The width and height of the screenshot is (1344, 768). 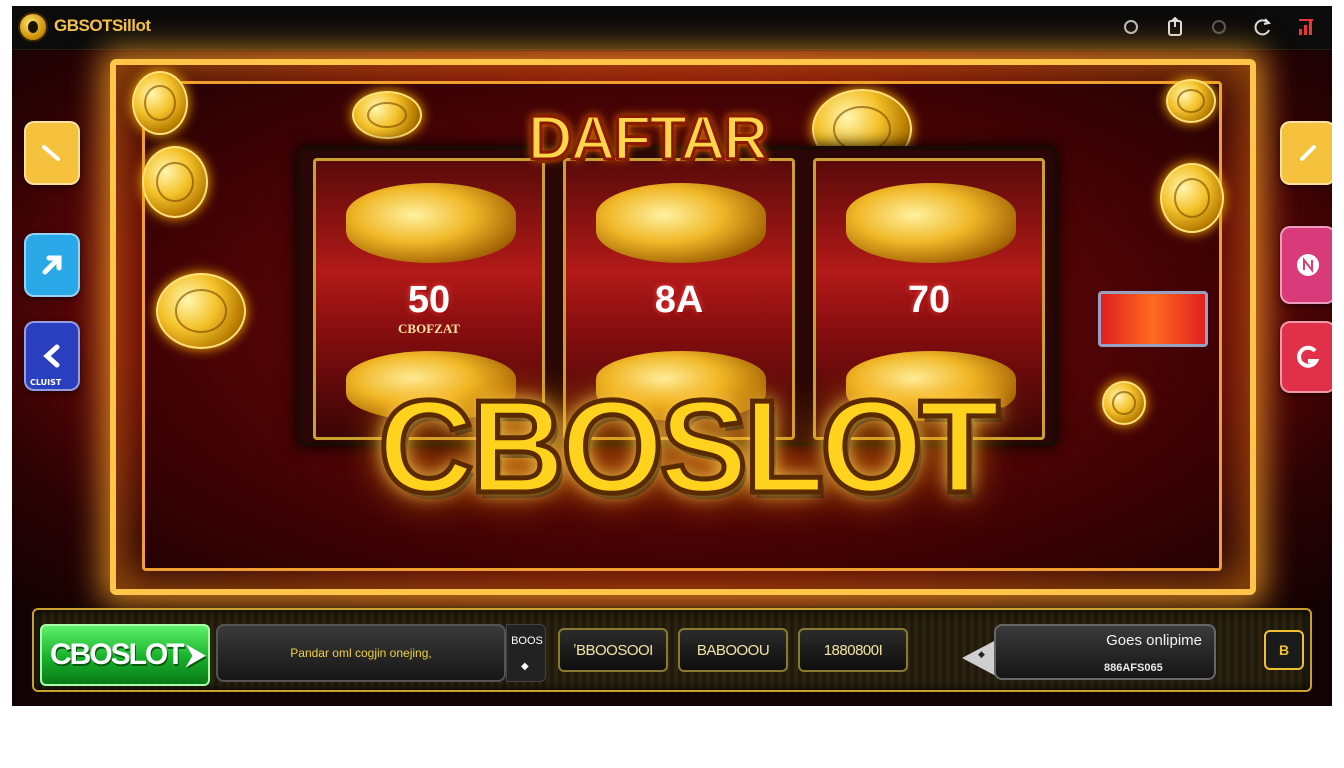 What do you see at coordinates (526, 653) in the screenshot?
I see `search-side-panel: BOOS ◆` at bounding box center [526, 653].